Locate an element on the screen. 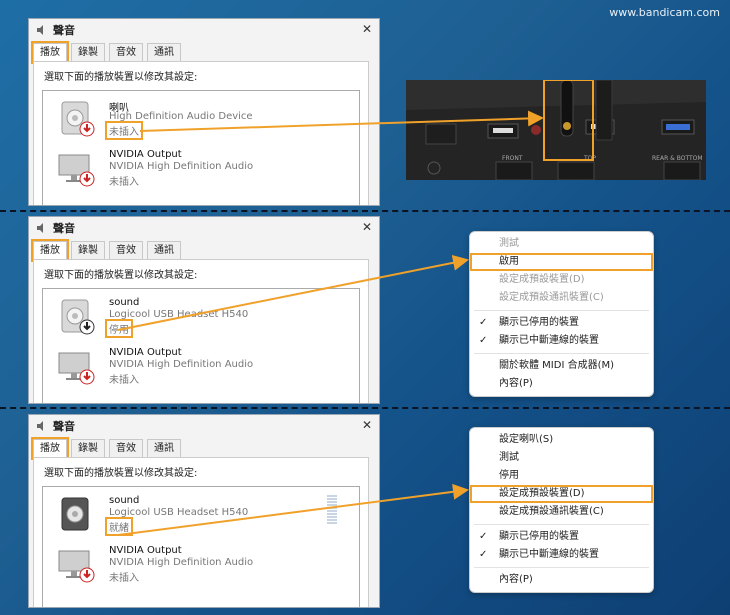 This screenshot has width=730, height=615. arrow-to-default is located at coordinates (293, 509).